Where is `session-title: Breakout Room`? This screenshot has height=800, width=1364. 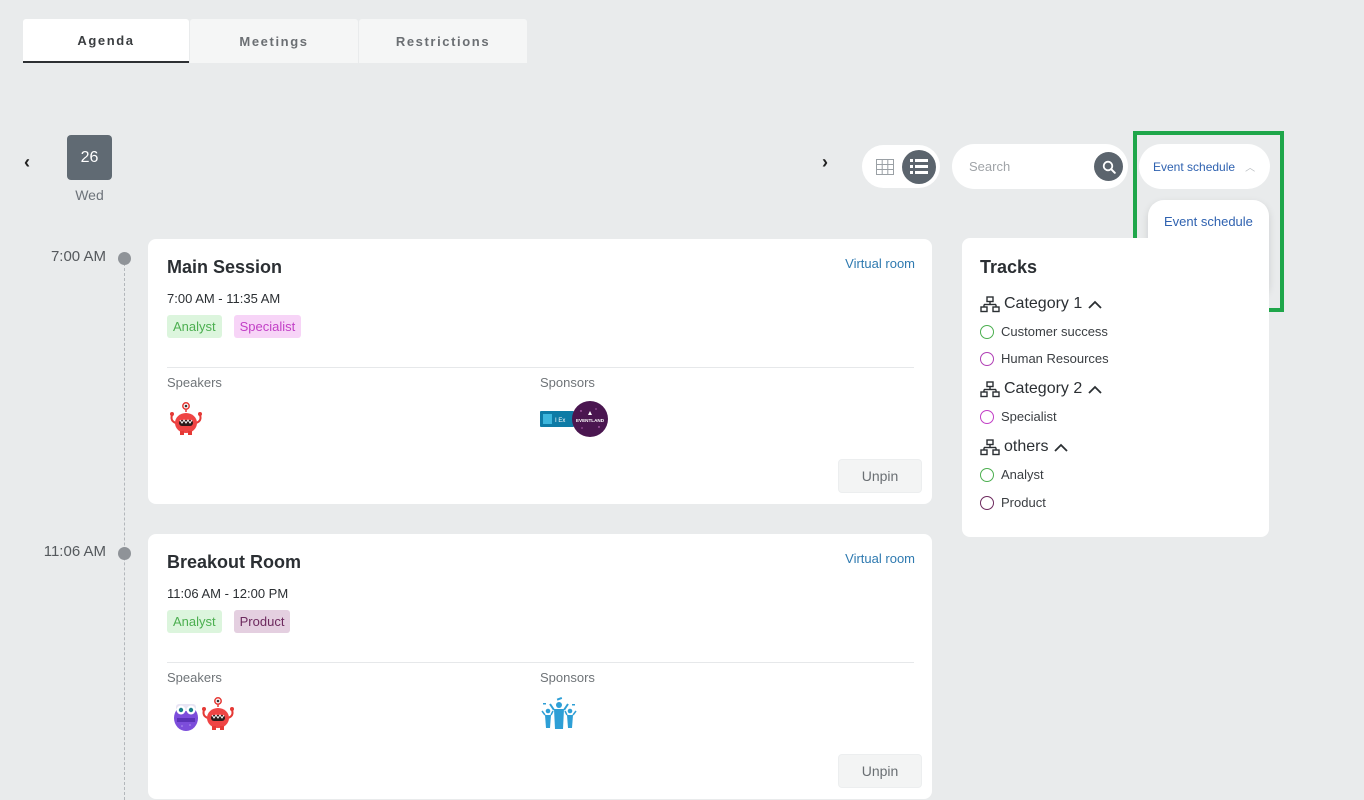 session-title: Breakout Room is located at coordinates (234, 562).